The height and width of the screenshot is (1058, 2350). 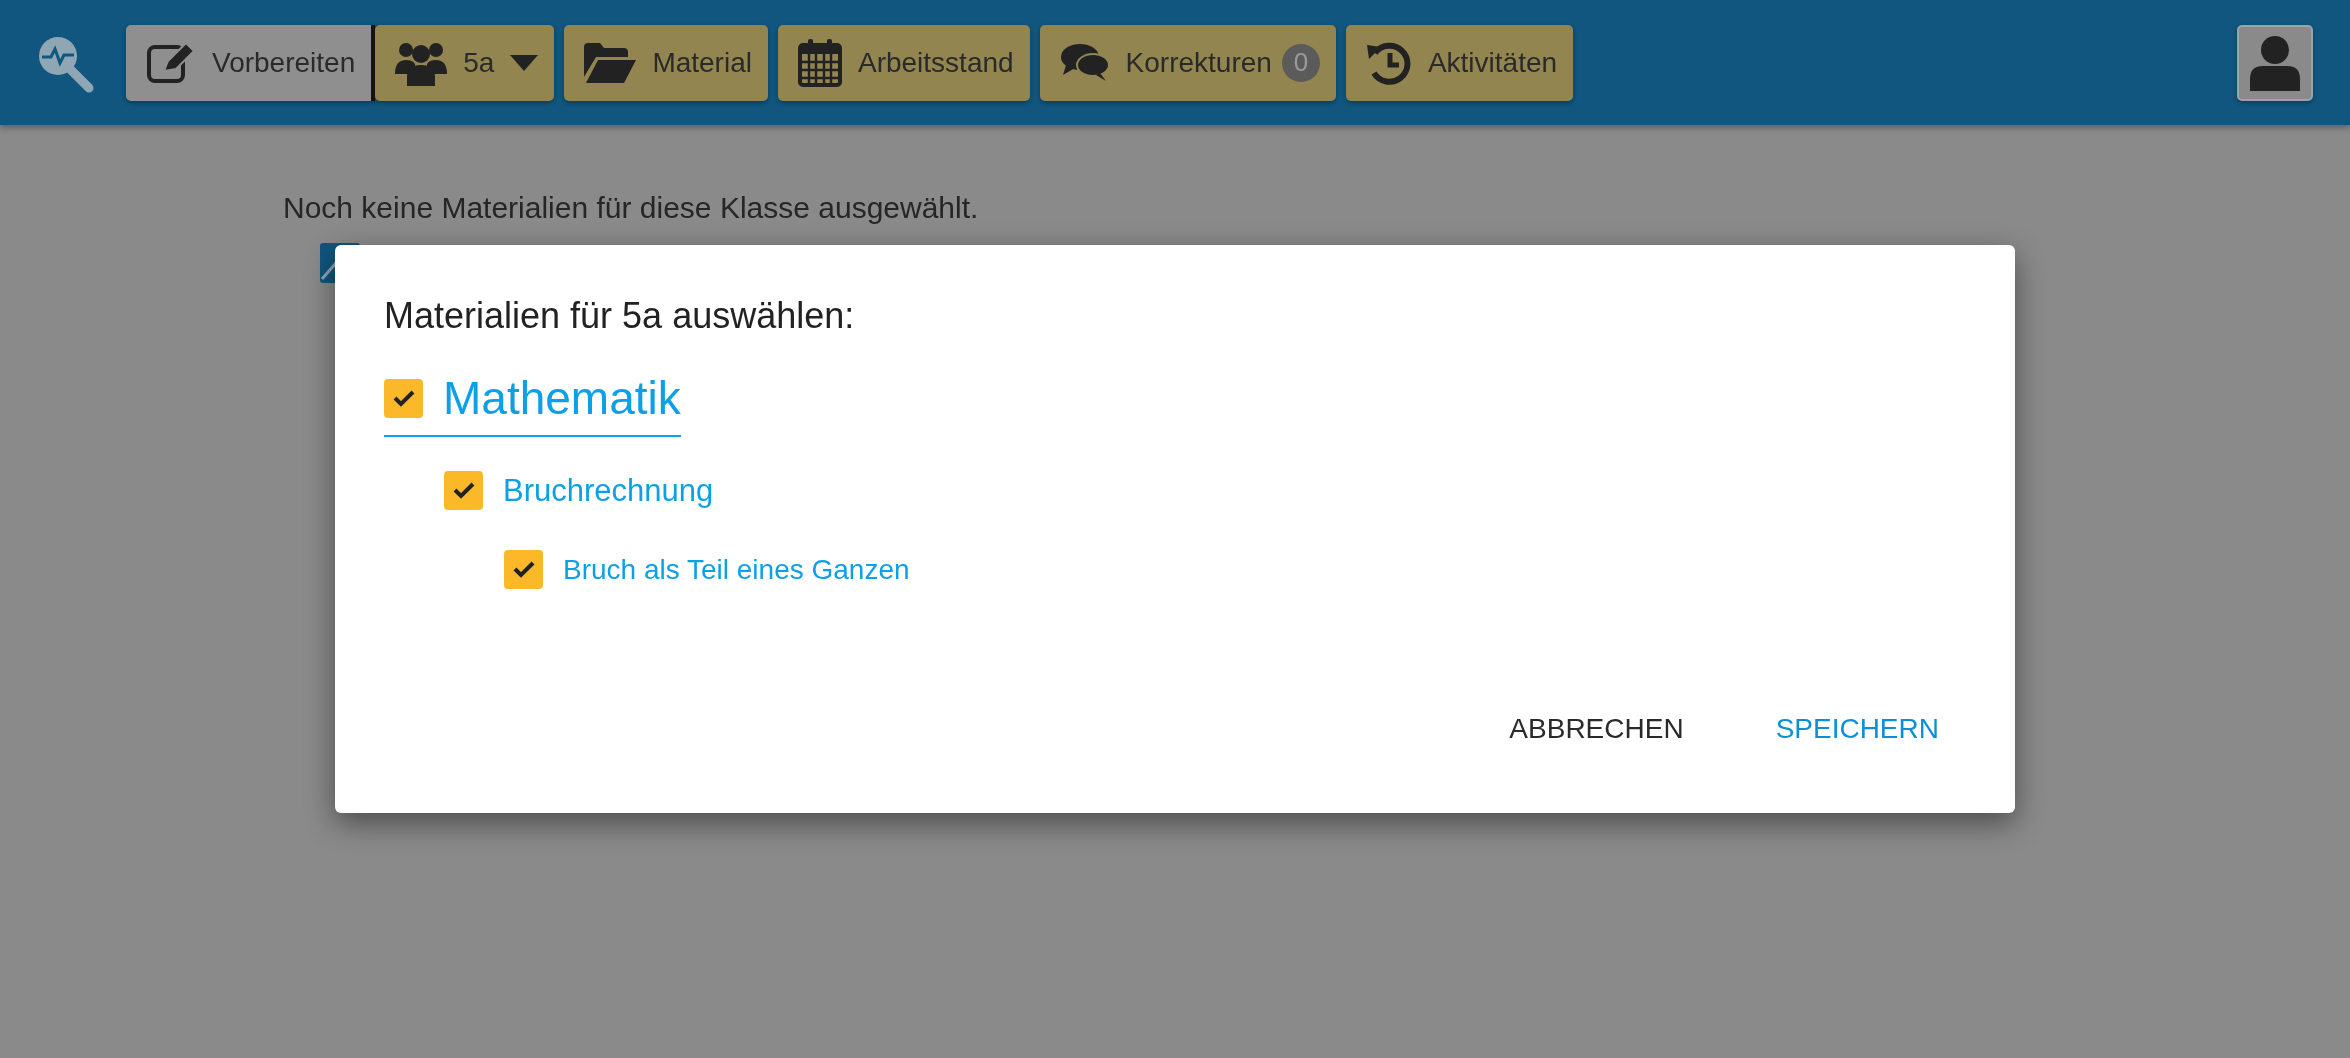 What do you see at coordinates (819, 62) in the screenshot?
I see `calendar-icon` at bounding box center [819, 62].